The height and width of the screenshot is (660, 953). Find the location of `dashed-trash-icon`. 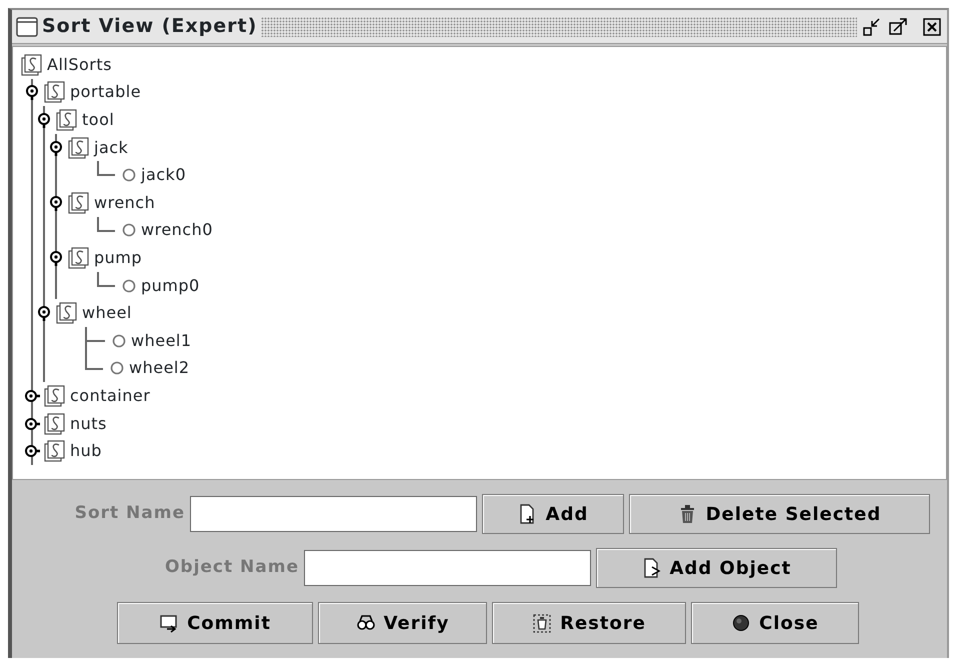

dashed-trash-icon is located at coordinates (542, 623).